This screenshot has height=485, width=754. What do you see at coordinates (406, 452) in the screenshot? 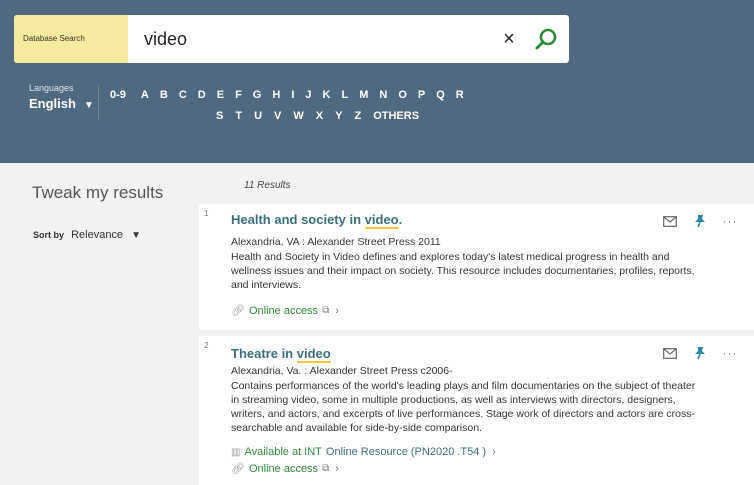
I see `availability-location: Online Resource (PN2020 .T54 )` at bounding box center [406, 452].